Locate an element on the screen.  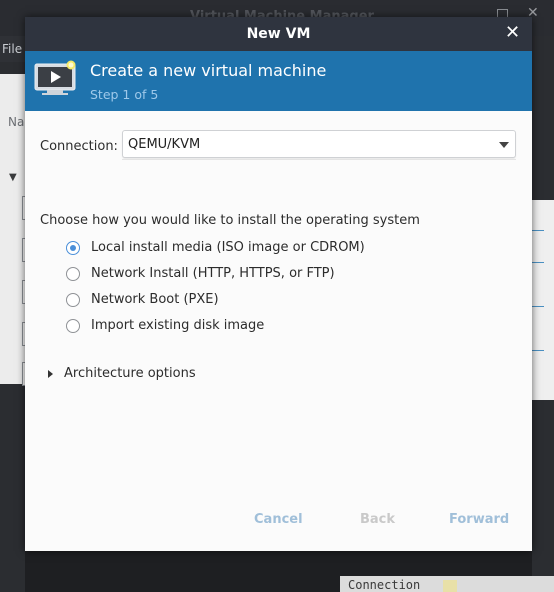
banner-title: Create a new virtual machine is located at coordinates (208, 70).